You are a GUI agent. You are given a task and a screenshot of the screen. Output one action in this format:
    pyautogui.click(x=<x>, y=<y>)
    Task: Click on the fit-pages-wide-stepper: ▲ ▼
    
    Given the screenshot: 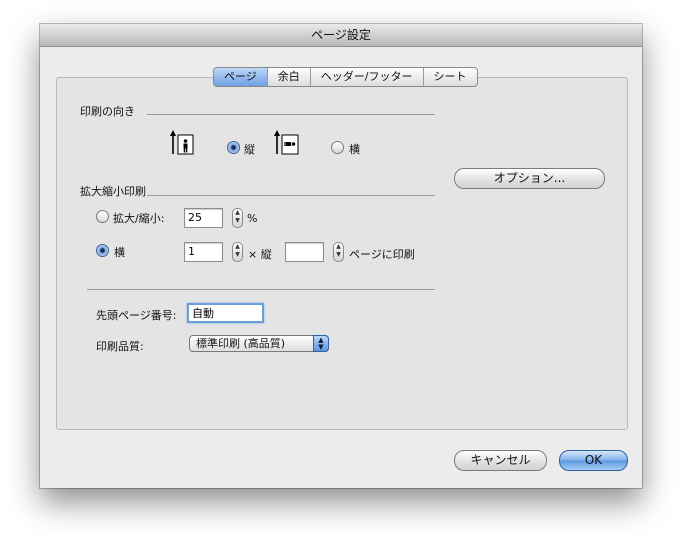 What is the action you would take?
    pyautogui.click(x=237, y=252)
    